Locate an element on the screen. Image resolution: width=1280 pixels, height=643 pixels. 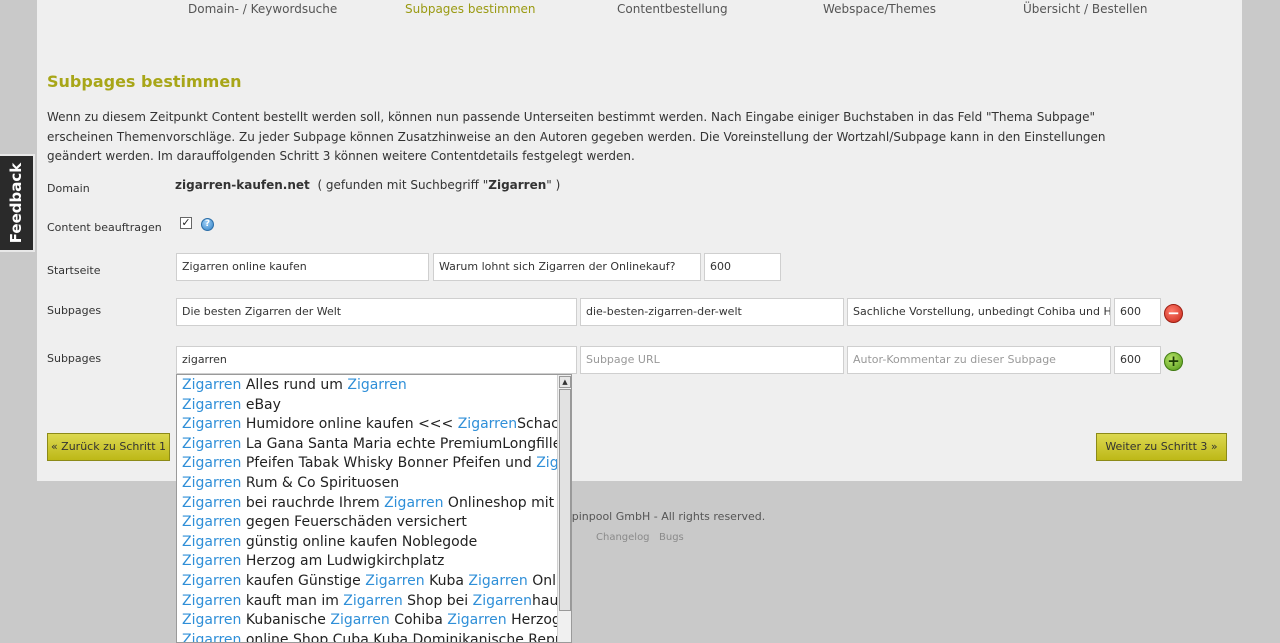
homepage-label: Startseite is located at coordinates (74, 270).